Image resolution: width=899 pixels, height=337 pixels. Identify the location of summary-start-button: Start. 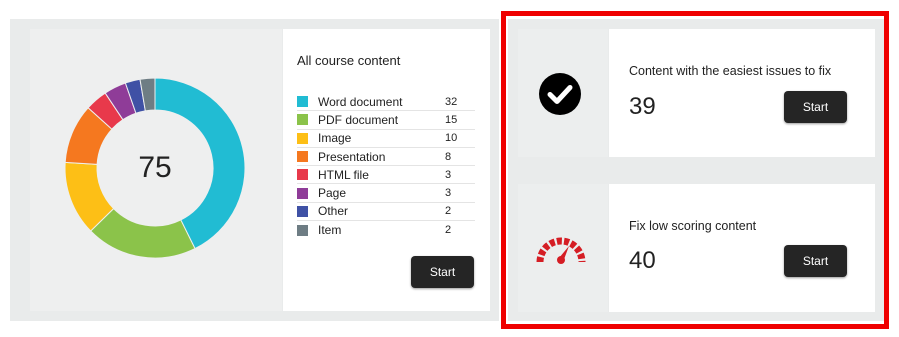
(442, 272).